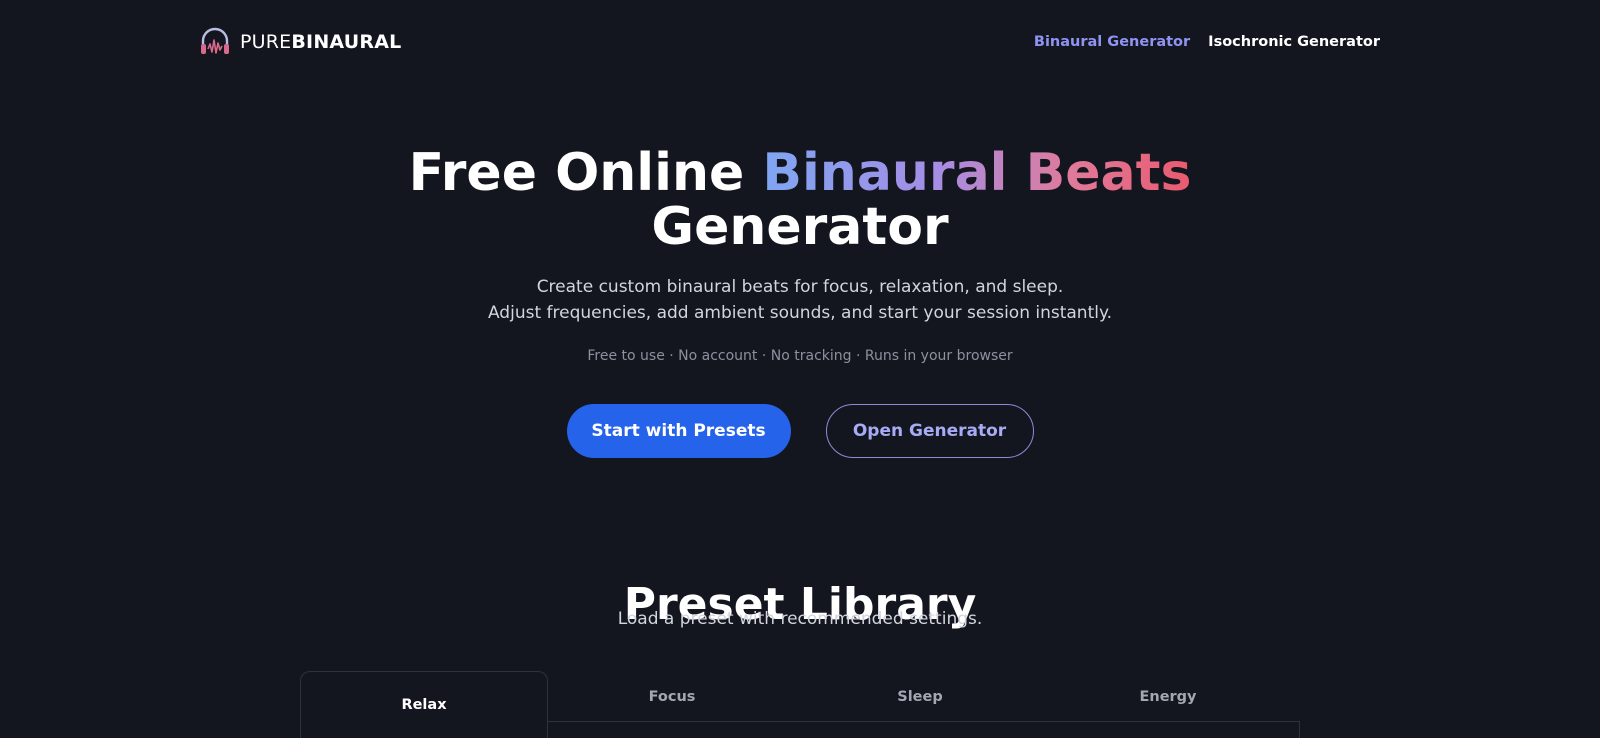 This screenshot has height=738, width=1600. What do you see at coordinates (215, 40) in the screenshot?
I see `headphones-waveform-icon` at bounding box center [215, 40].